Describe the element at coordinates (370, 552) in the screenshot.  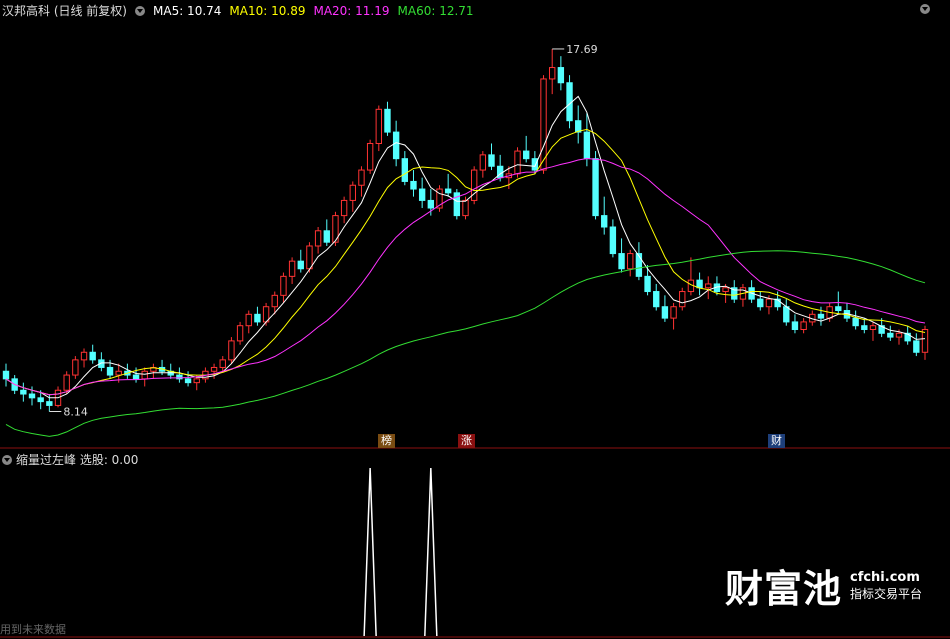
I see `signal-spike` at that location.